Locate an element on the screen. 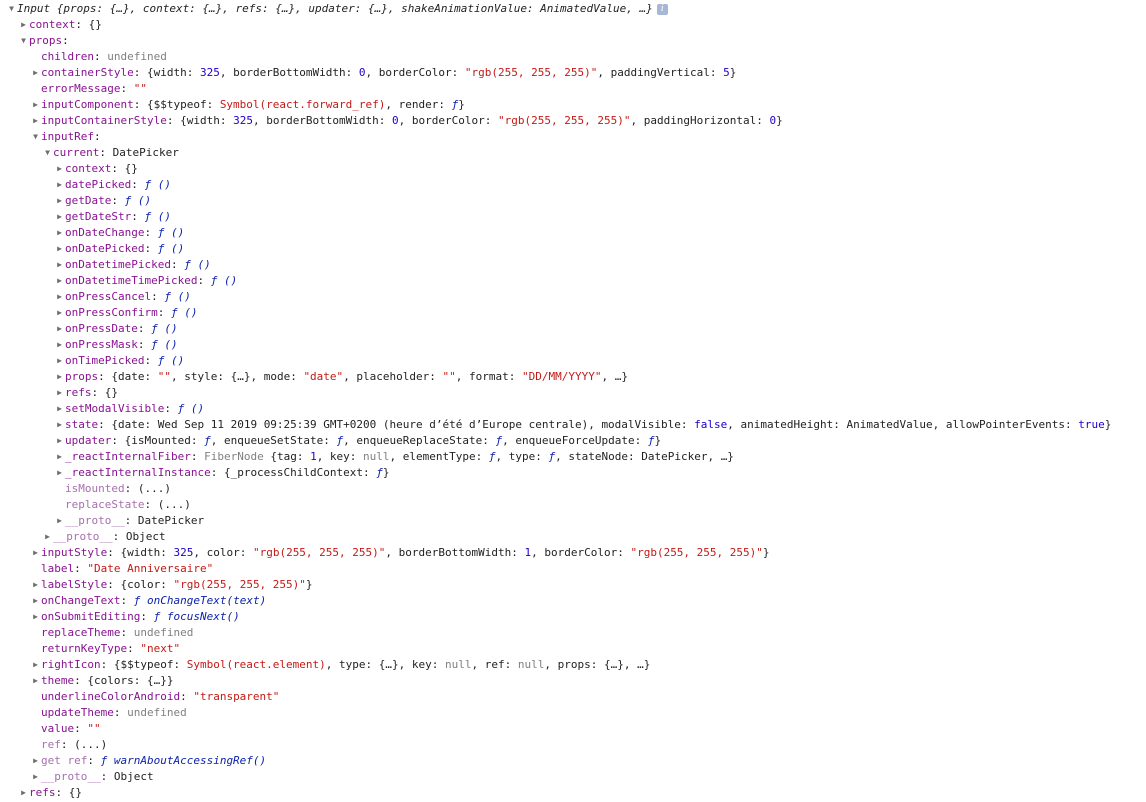  tree-row: ▶ onDatePicked: ƒ () is located at coordinates (573, 249).